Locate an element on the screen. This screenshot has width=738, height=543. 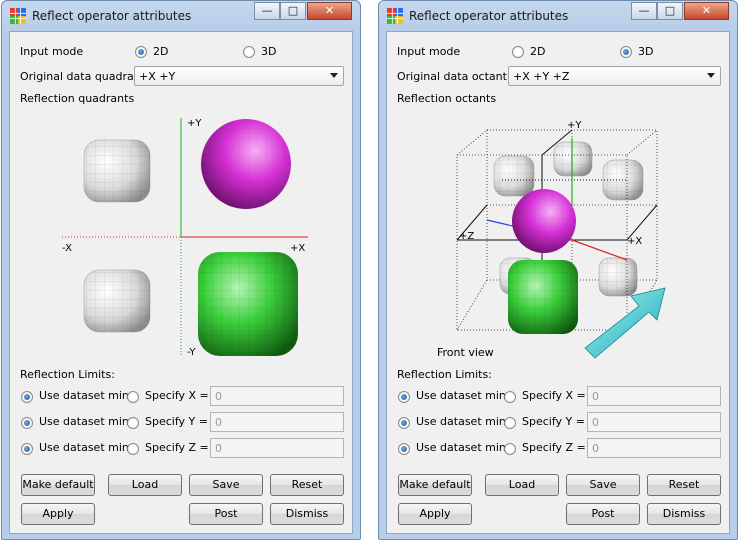
reflection-quadrants-label: Reflection quadrants is located at coordinates (77, 98).